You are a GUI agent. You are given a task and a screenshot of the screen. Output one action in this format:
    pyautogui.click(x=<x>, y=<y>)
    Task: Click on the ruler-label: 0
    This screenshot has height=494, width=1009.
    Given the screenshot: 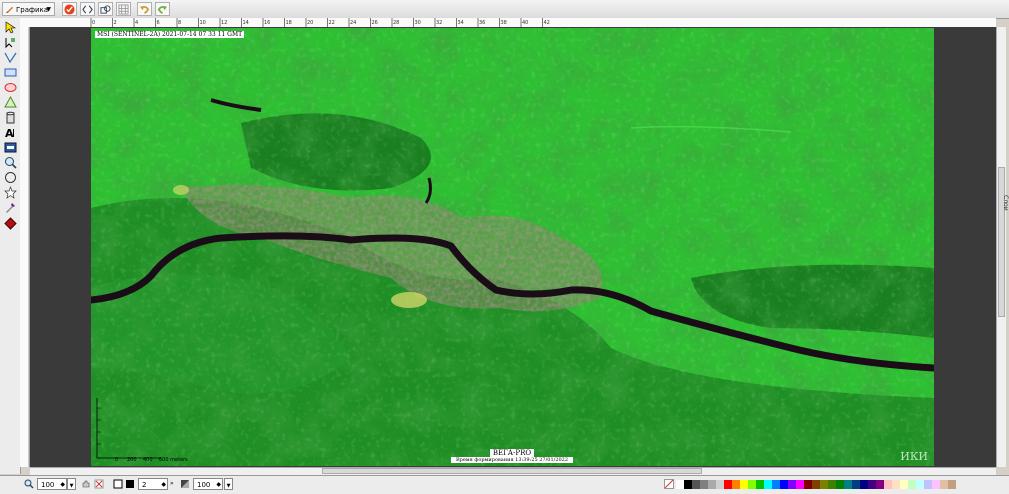 What is the action you would take?
    pyautogui.click(x=93, y=23)
    